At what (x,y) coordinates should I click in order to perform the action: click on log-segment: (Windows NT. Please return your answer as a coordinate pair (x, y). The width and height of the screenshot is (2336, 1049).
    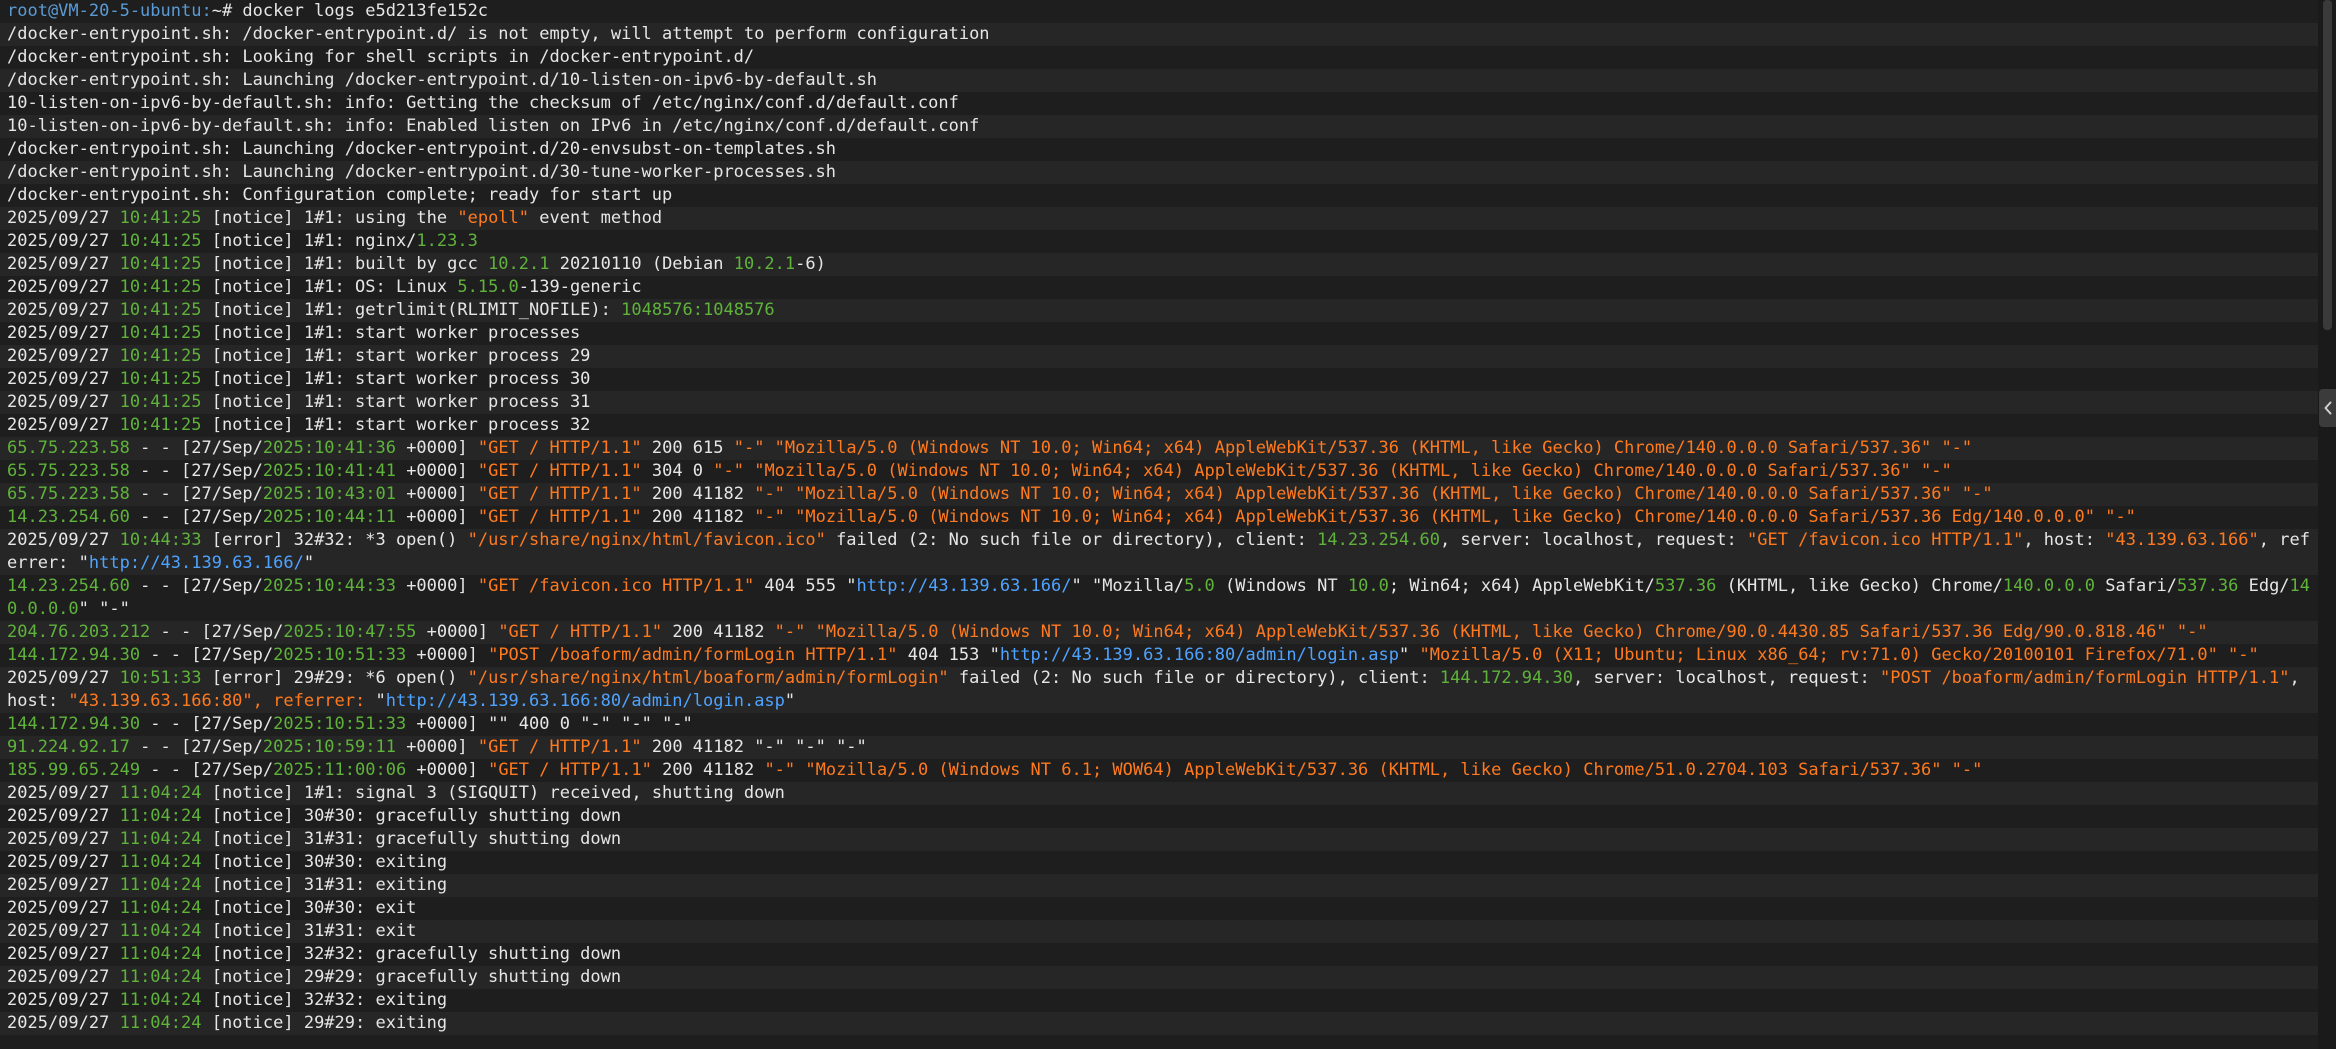
    Looking at the image, I should click on (1281, 586).